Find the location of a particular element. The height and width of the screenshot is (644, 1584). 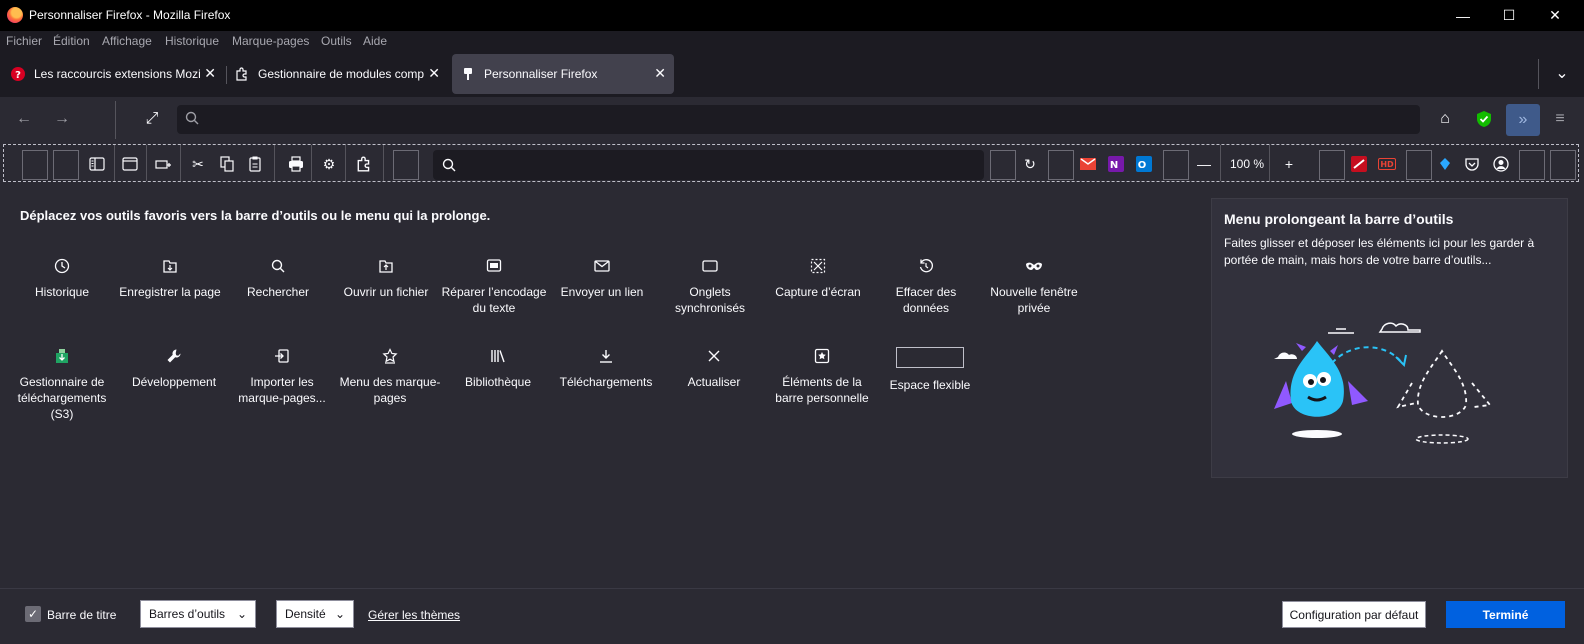

puzzle-addons-icon is located at coordinates (364, 164).